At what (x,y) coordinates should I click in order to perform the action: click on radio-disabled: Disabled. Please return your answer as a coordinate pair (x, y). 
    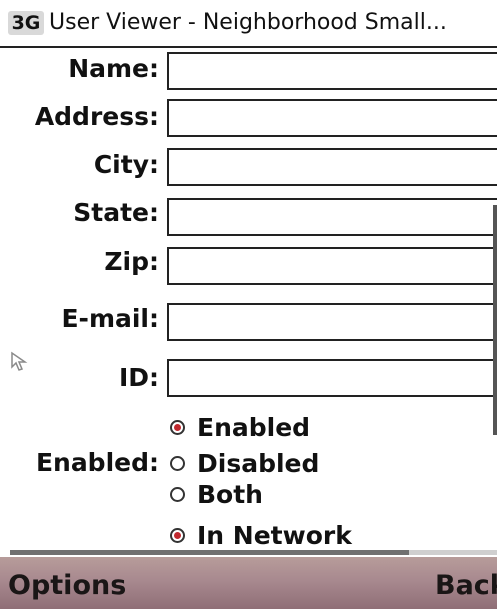
    Looking at the image, I should click on (244, 463).